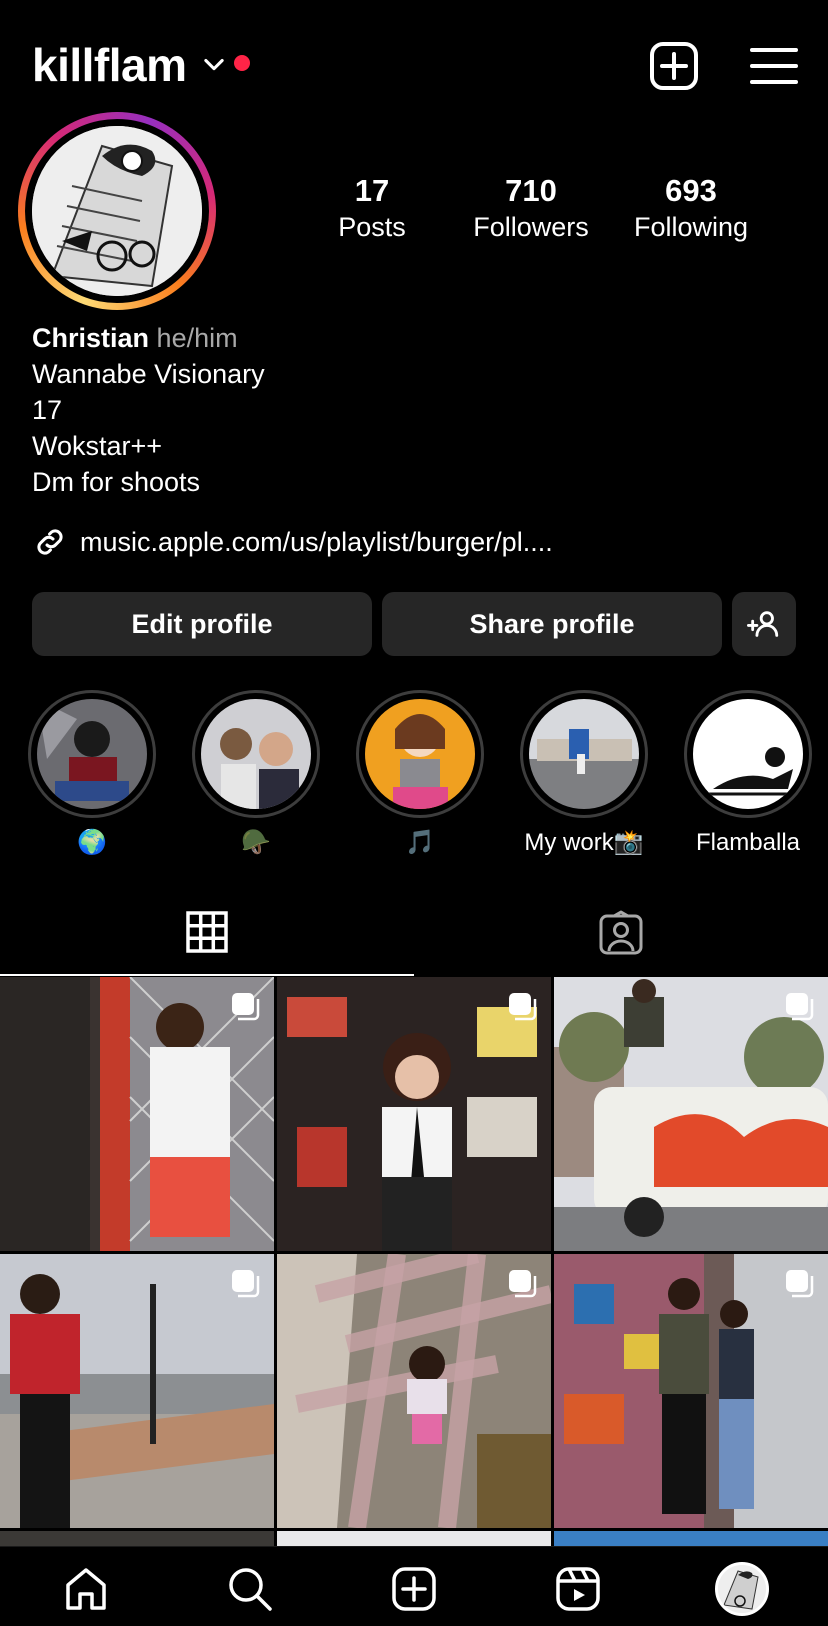 This screenshot has height=1626, width=828. I want to click on chevron-down-icon, so click(214, 64).